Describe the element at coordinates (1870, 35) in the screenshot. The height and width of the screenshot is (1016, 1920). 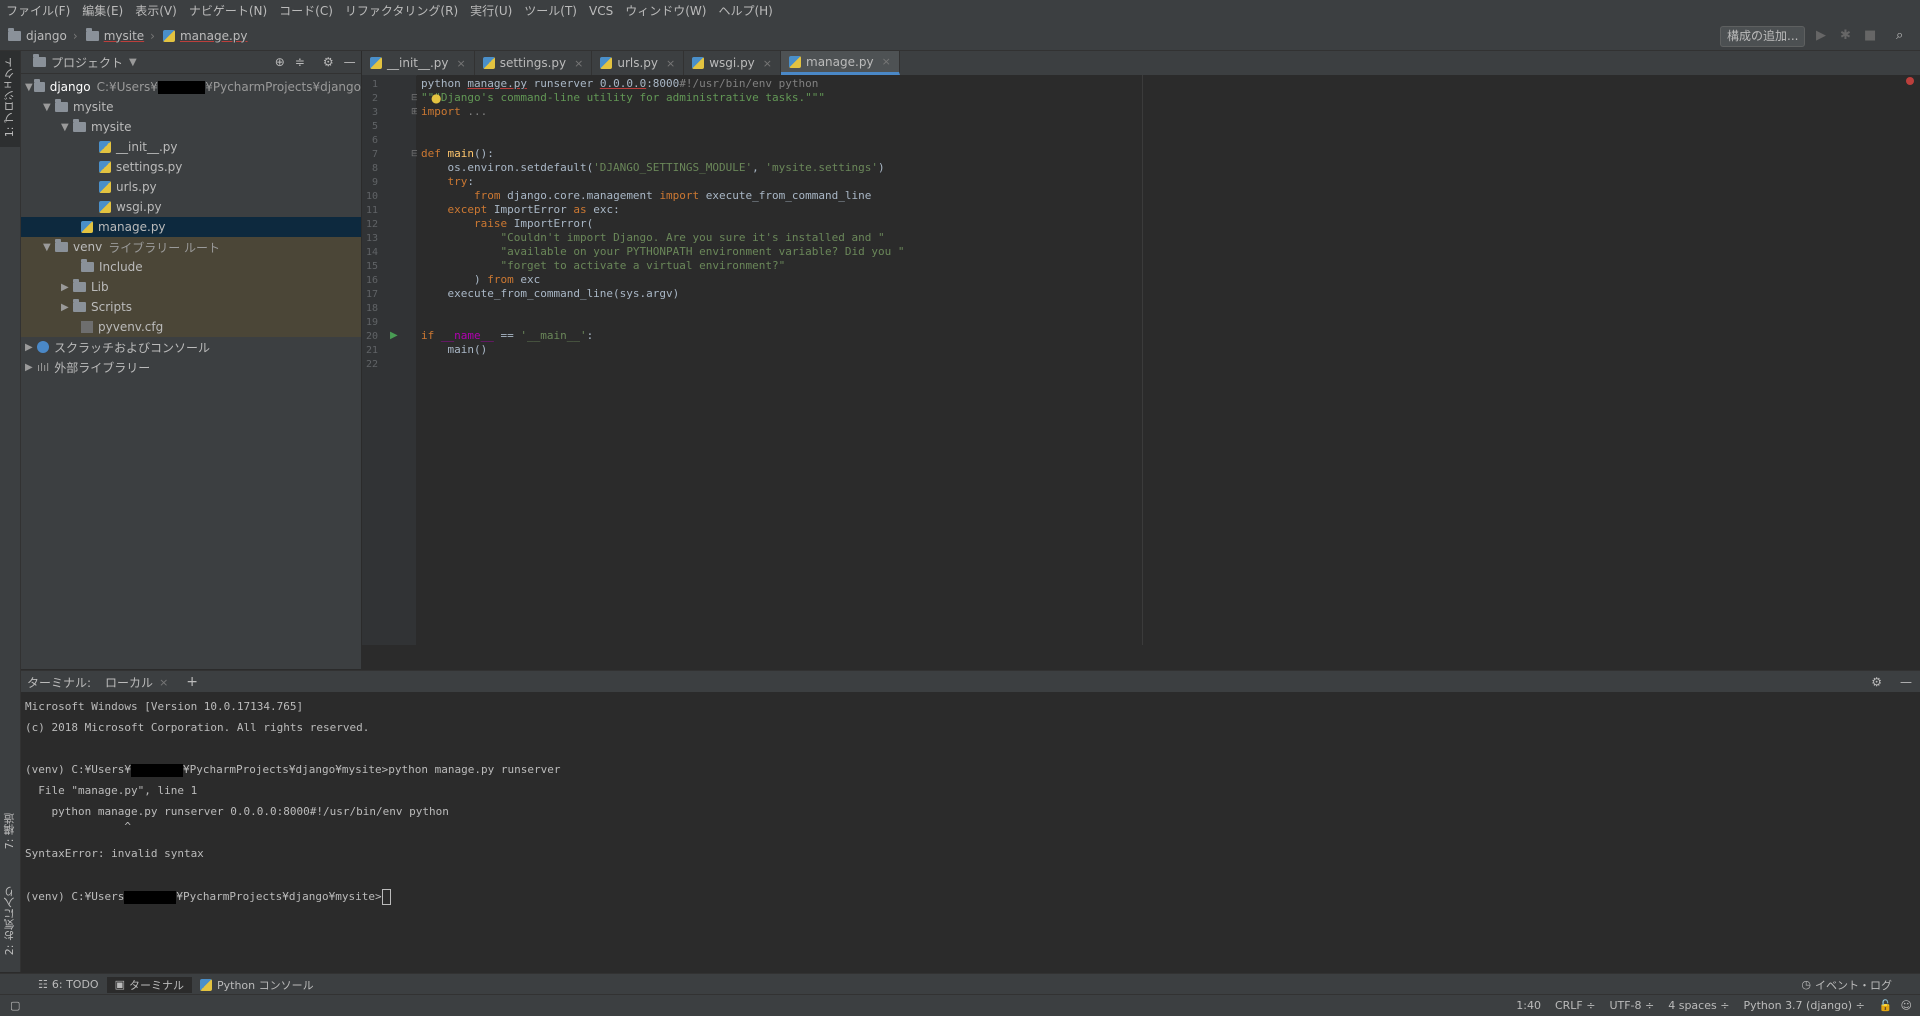
I see `stop-icon: ■` at that location.